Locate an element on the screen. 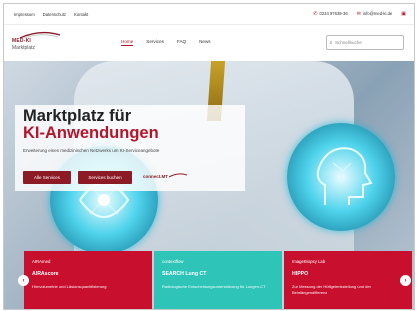 Image resolution: width=417 pixels, height=311 pixels. menu: Home Services FAQ News is located at coordinates (166, 42).